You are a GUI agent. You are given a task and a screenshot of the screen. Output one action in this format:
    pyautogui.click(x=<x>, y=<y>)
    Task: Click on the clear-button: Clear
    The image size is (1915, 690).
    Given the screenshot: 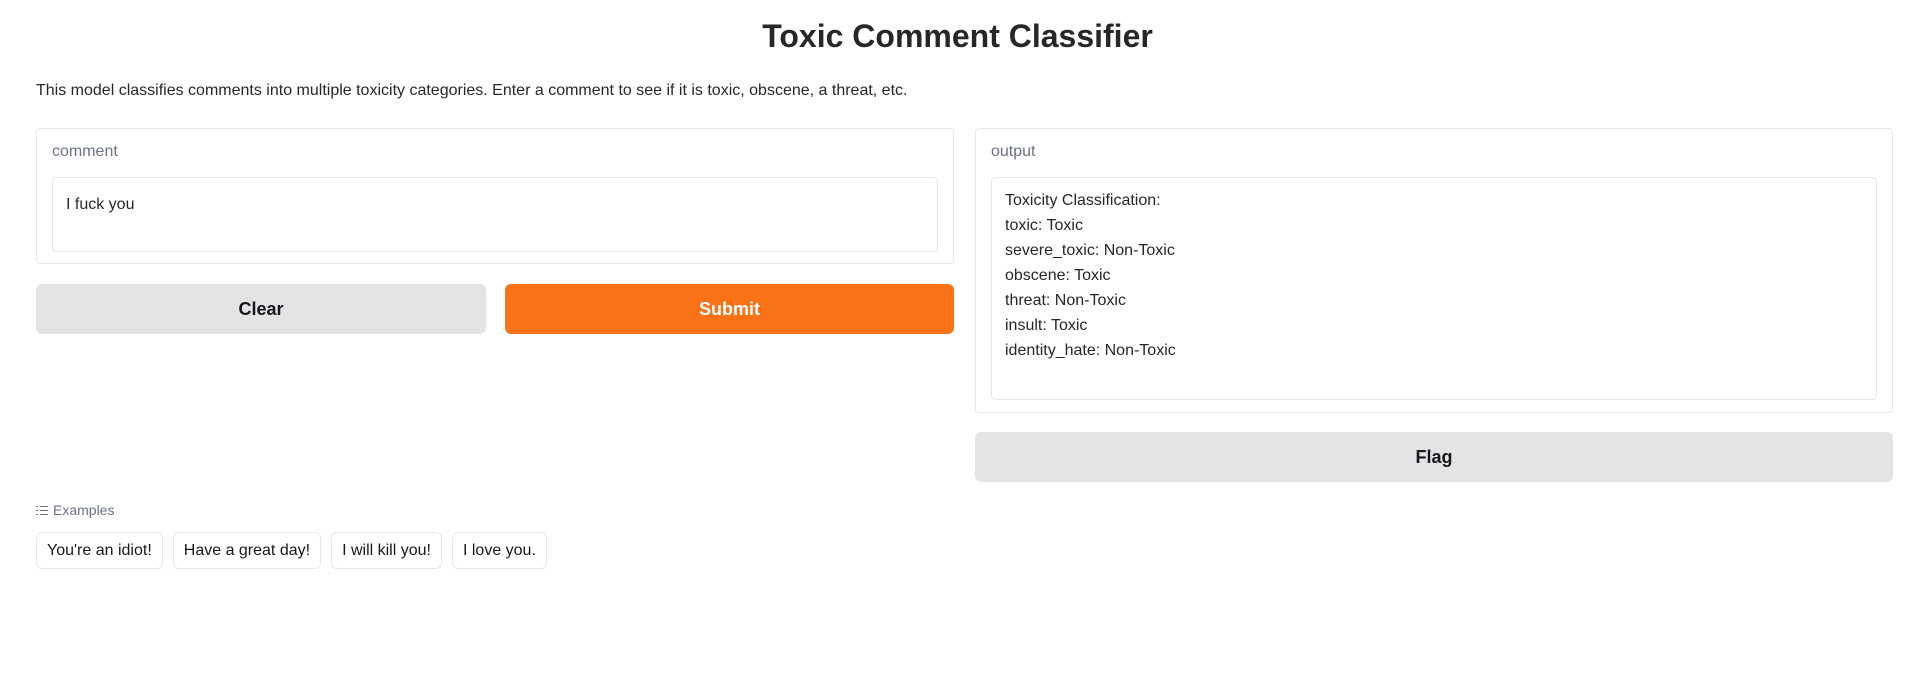 What is the action you would take?
    pyautogui.click(x=261, y=309)
    